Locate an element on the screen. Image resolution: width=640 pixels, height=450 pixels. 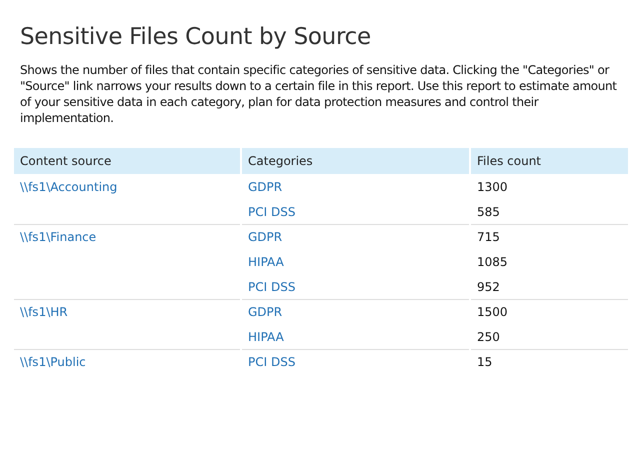
count-cell-text: 952 is located at coordinates (488, 287).